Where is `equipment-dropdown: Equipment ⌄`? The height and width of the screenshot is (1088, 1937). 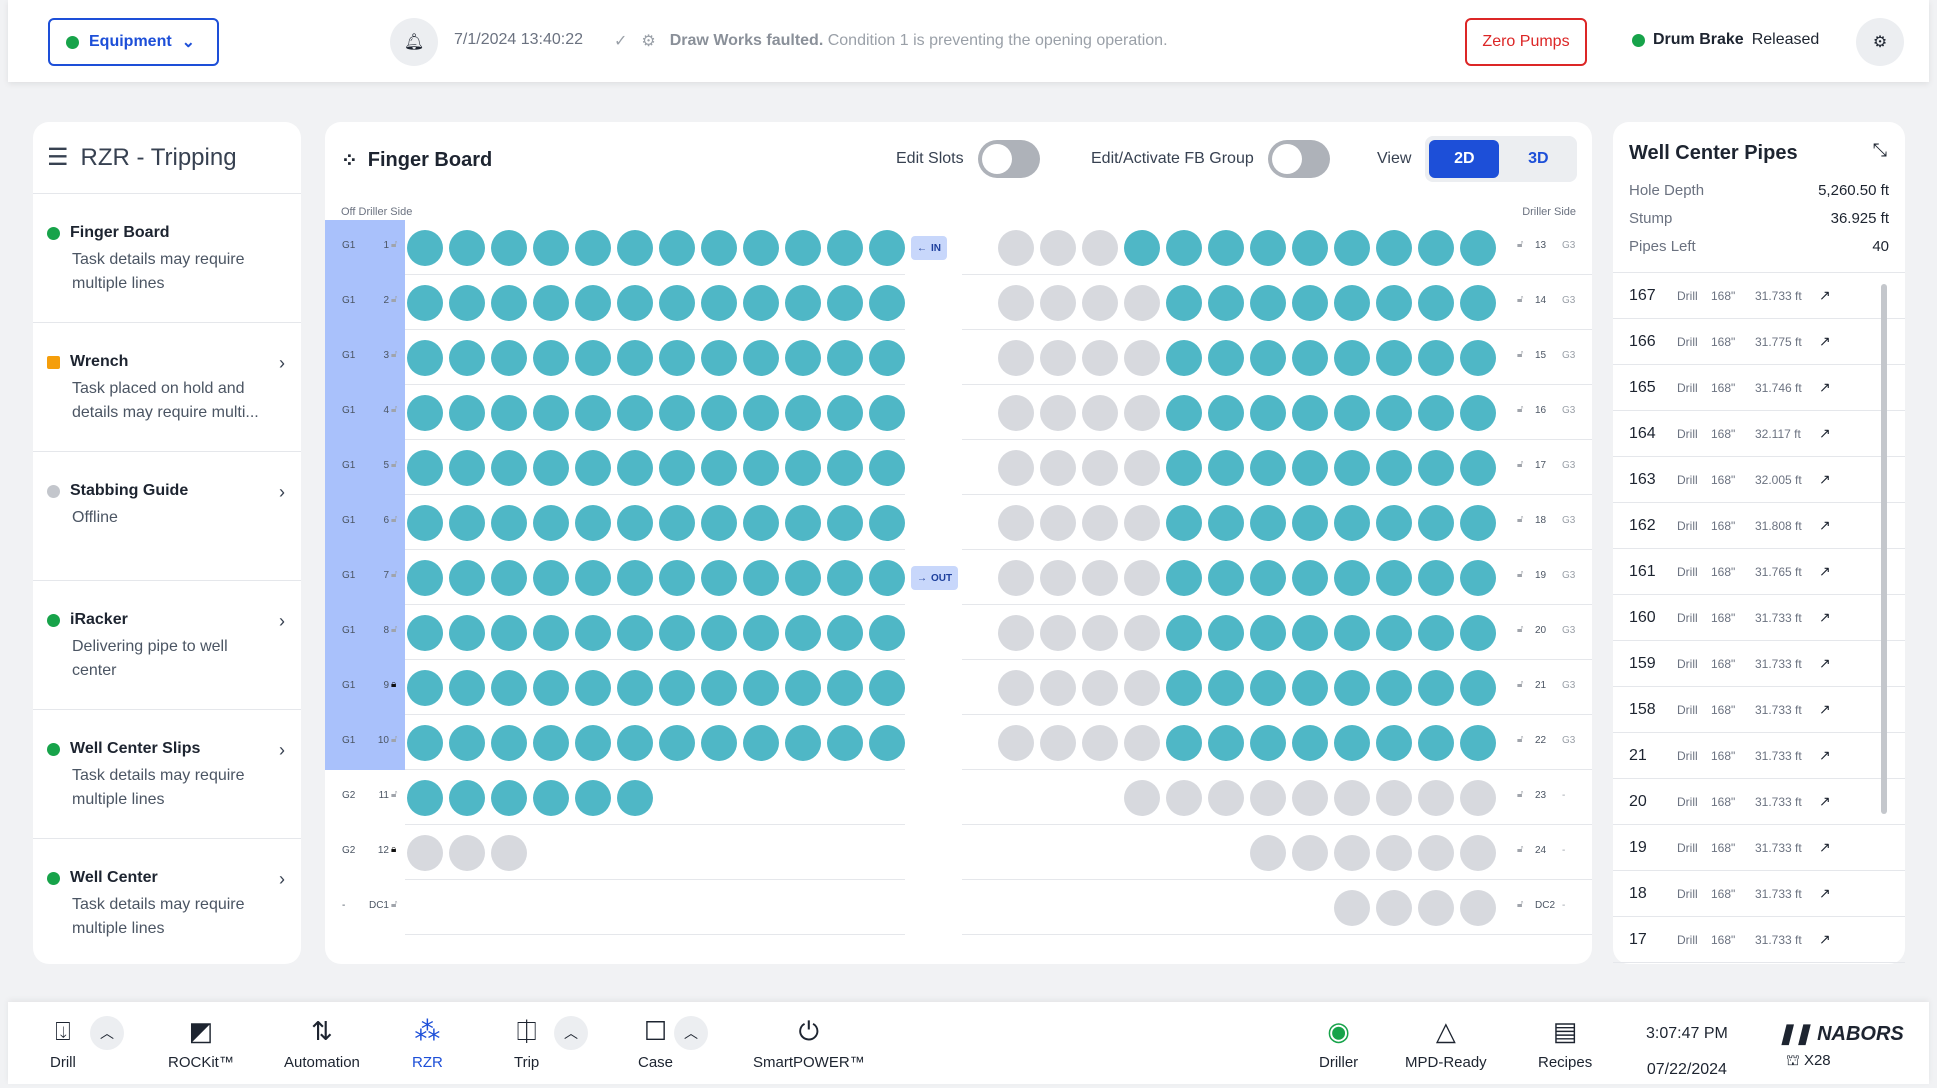
equipment-dropdown: Equipment ⌄ is located at coordinates (133, 42).